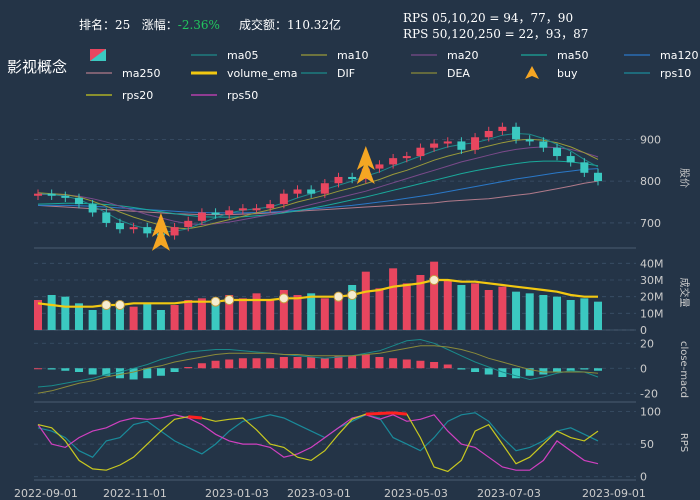 The width and height of the screenshot is (700, 500). I want to click on rps10-line, so click(318, 435).